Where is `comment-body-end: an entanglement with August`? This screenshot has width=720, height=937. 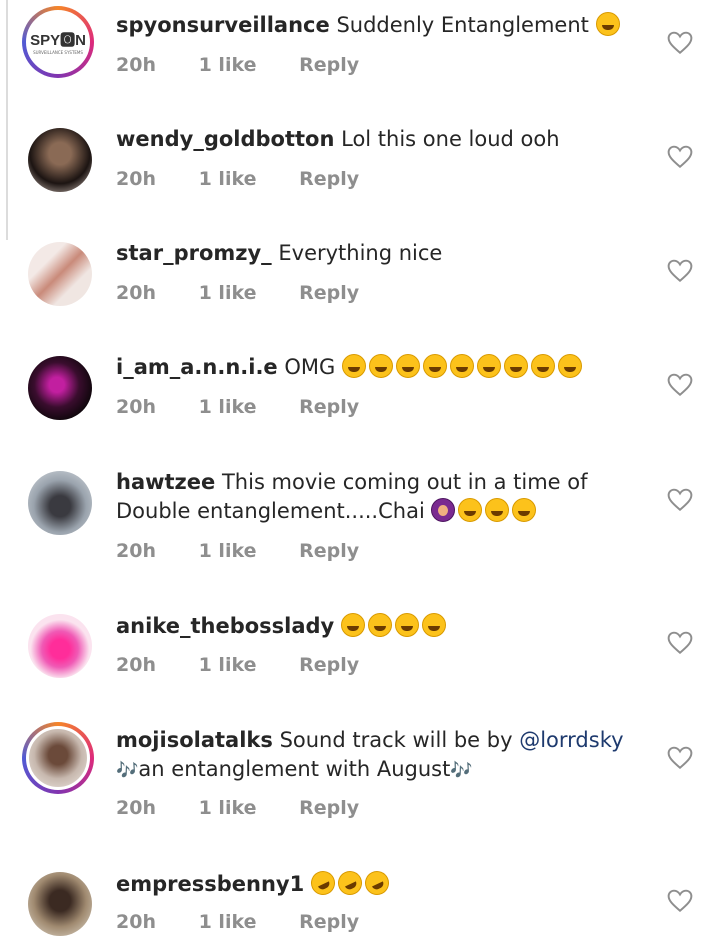 comment-body-end: an entanglement with August is located at coordinates (294, 769).